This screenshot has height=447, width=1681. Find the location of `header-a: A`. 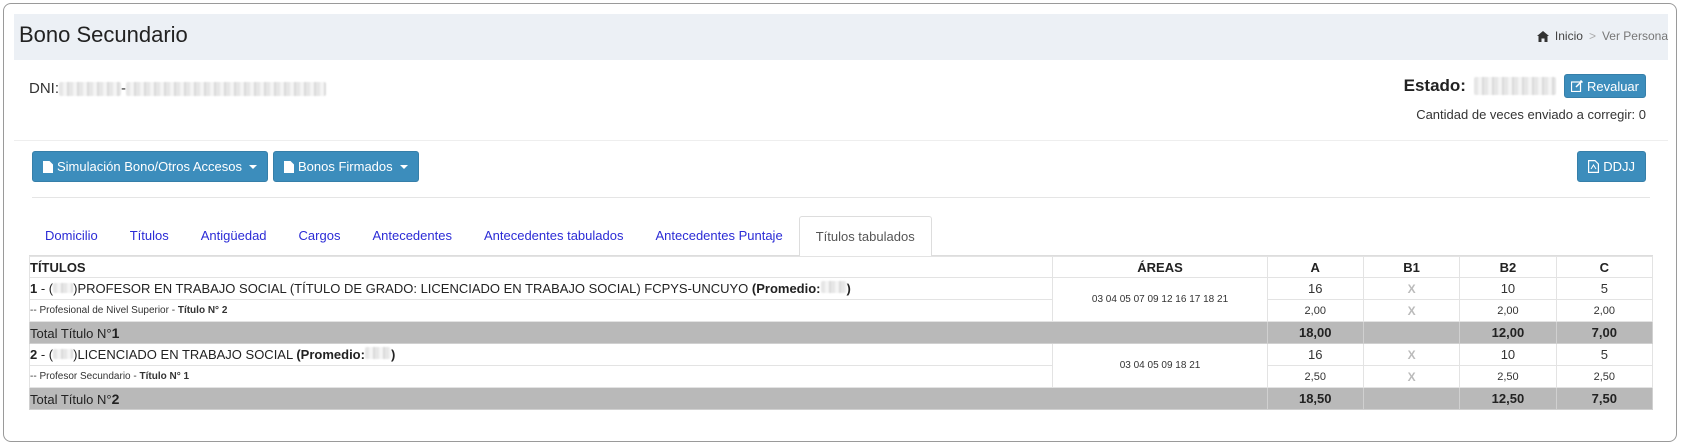

header-a: A is located at coordinates (1315, 267).